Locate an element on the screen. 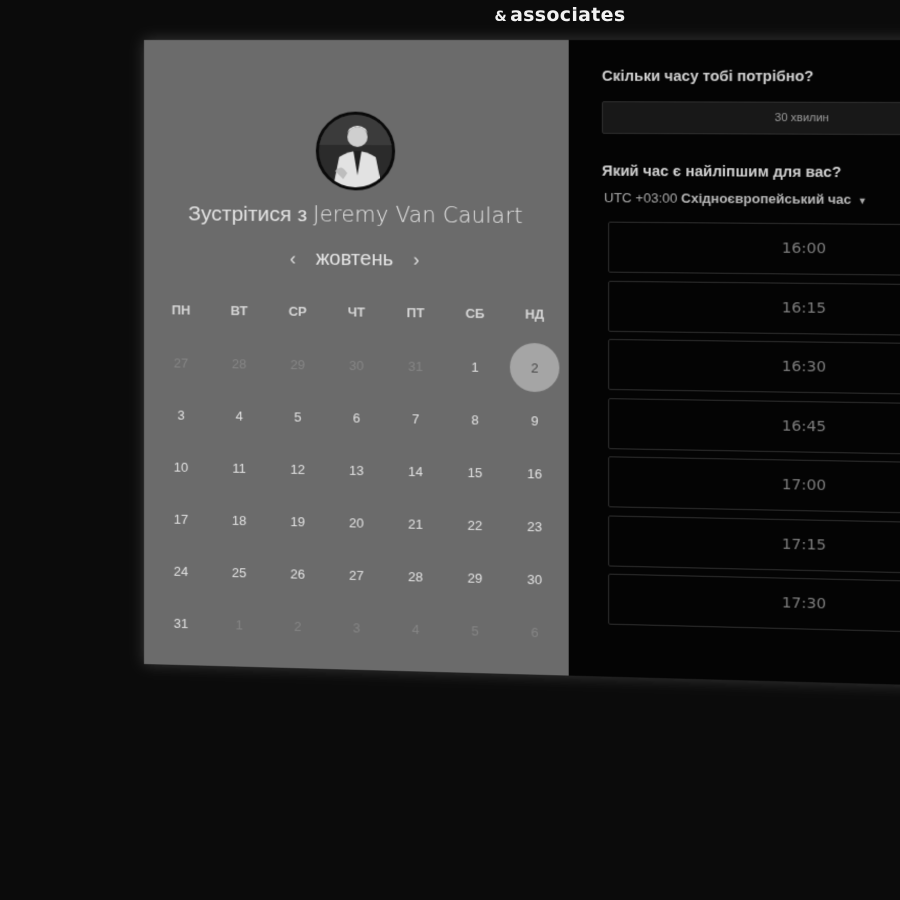 The image size is (900, 900). calendar-day-label: 15 is located at coordinates (474, 471).